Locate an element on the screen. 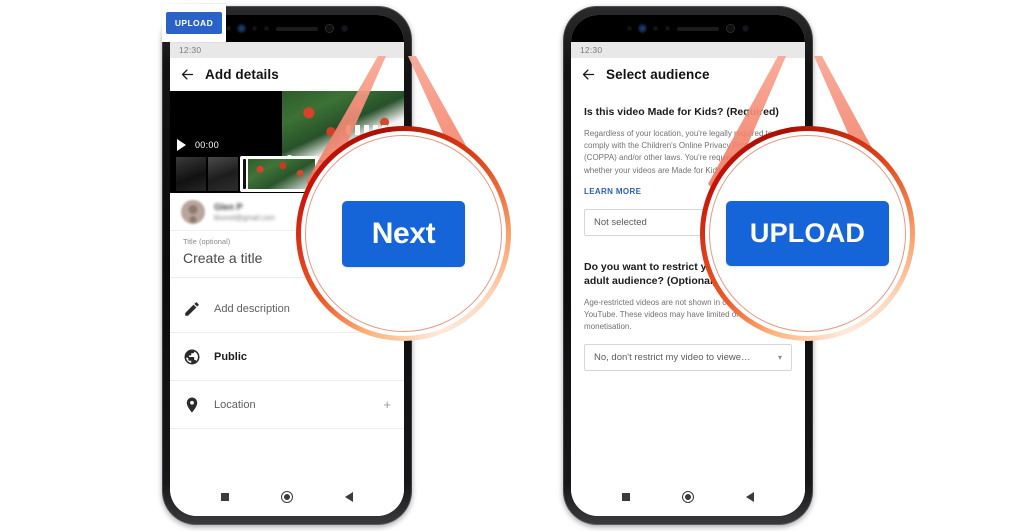 The image size is (1024, 531). chevron-down-icon: ▾ is located at coordinates (780, 357).